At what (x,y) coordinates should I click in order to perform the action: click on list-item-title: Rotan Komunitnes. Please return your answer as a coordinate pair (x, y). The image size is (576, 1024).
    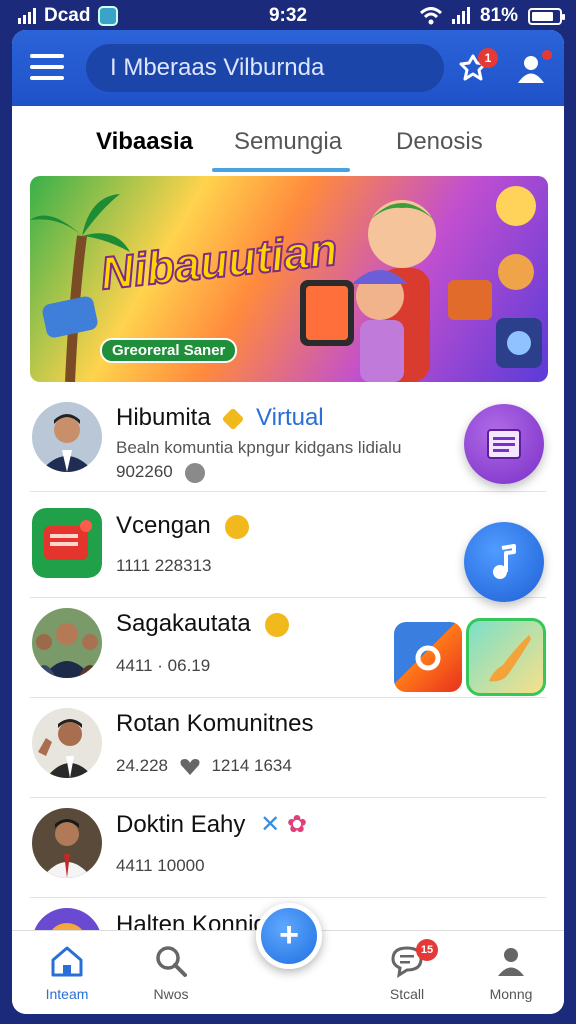
    Looking at the image, I should click on (215, 723).